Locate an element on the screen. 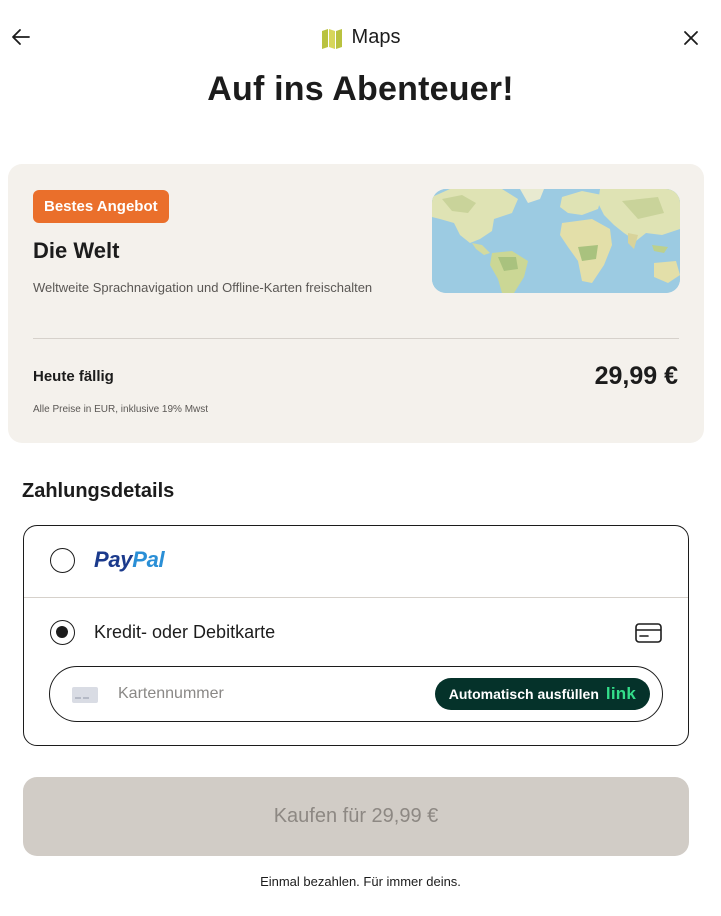  best-offer-badge: Bestes Angebot is located at coordinates (101, 206).